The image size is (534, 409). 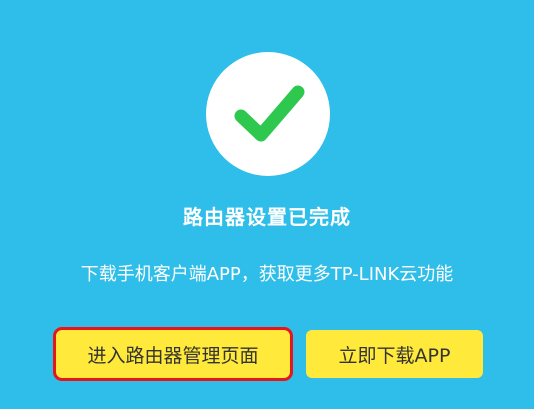 I want to click on checkmark-icon, so click(x=269, y=113).